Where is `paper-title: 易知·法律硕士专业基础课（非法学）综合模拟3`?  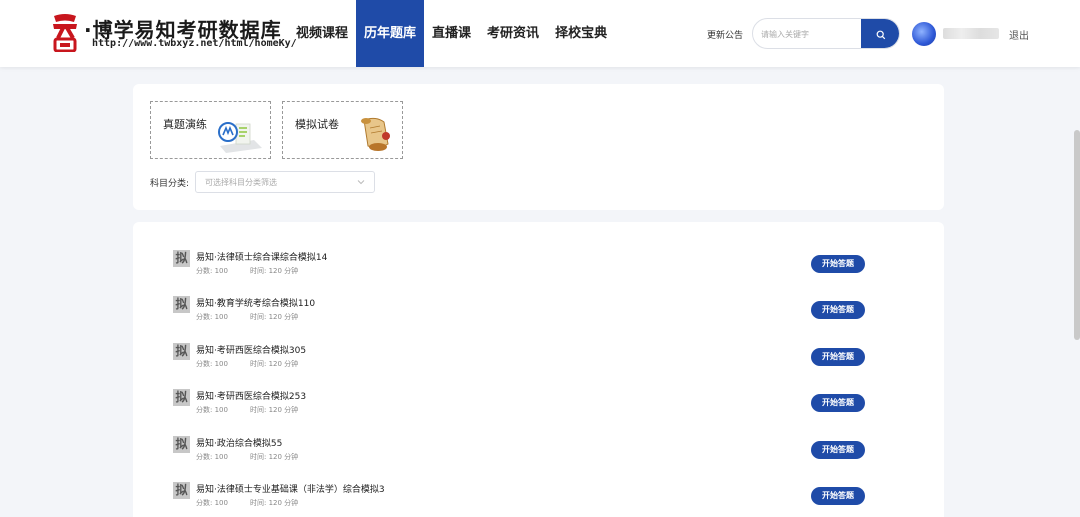 paper-title: 易知·法律硕士专业基础课（非法学）综合模拟3 is located at coordinates (290, 488).